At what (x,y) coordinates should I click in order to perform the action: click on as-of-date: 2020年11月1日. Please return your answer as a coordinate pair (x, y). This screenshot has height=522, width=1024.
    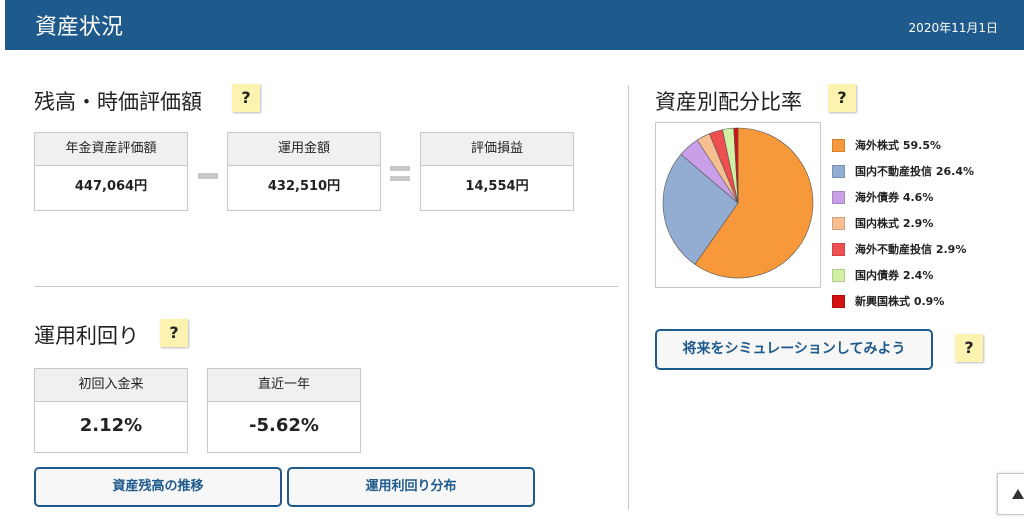
    Looking at the image, I should click on (953, 28).